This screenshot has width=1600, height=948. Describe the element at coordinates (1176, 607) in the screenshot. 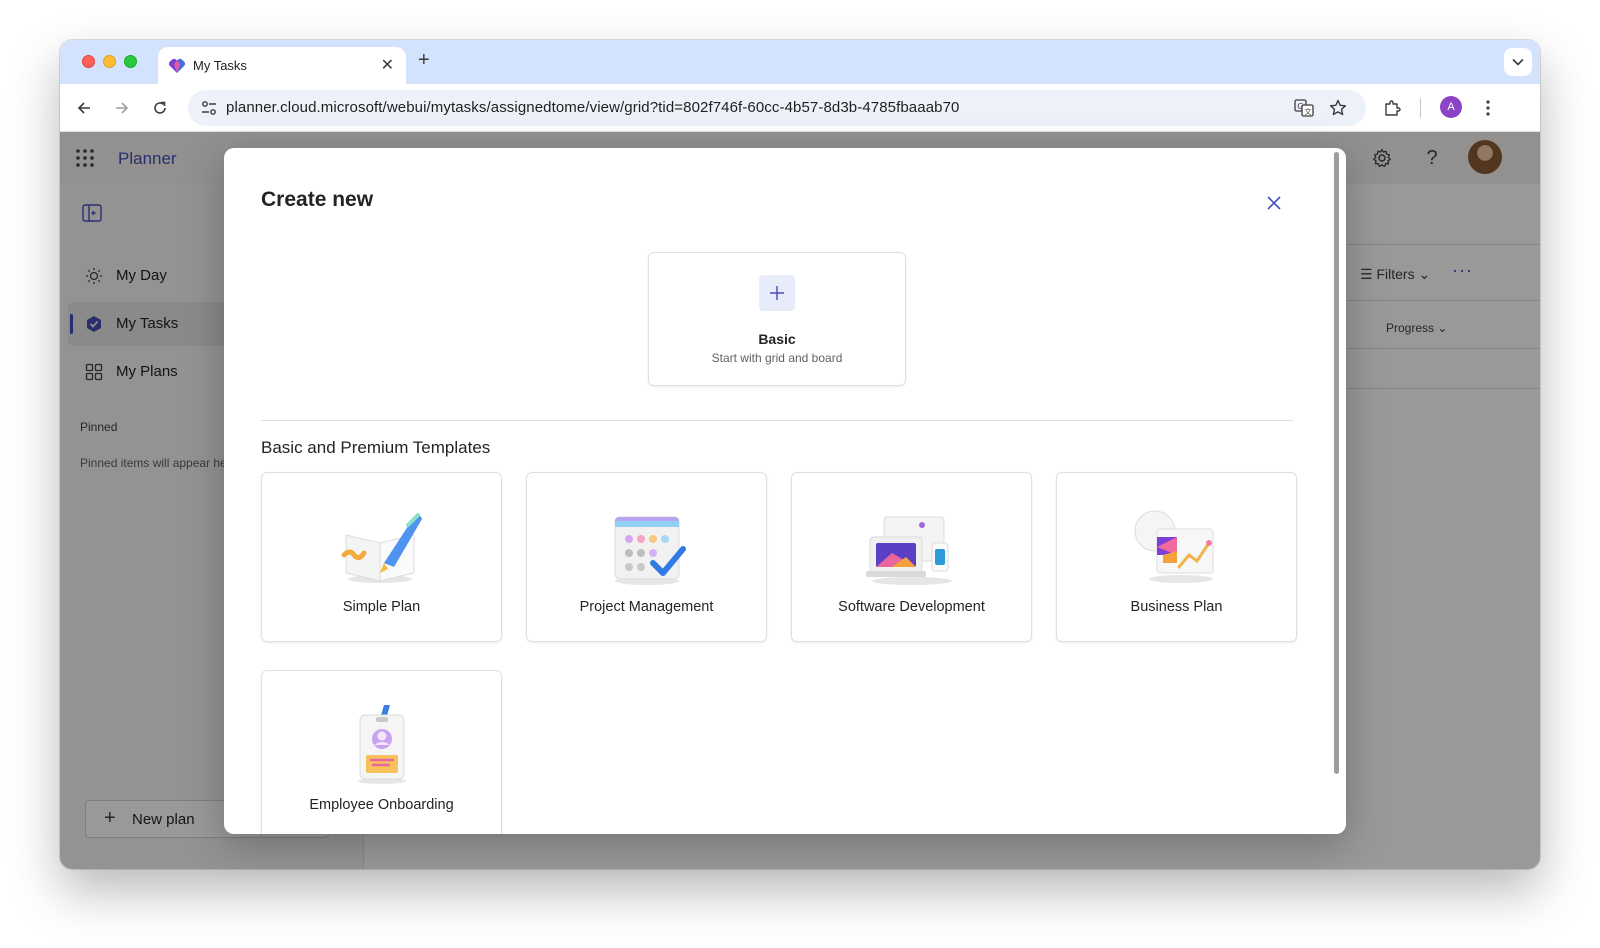

I see `template-label: Business Plan` at that location.